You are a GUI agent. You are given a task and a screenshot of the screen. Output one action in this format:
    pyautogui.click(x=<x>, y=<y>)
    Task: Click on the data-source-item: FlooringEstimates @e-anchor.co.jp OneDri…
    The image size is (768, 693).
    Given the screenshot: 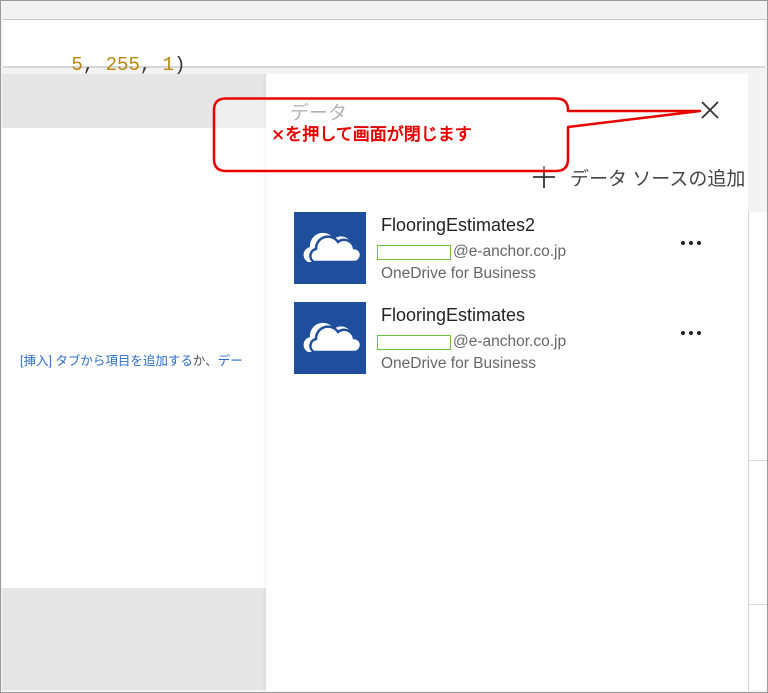 What is the action you would take?
    pyautogui.click(x=514, y=339)
    